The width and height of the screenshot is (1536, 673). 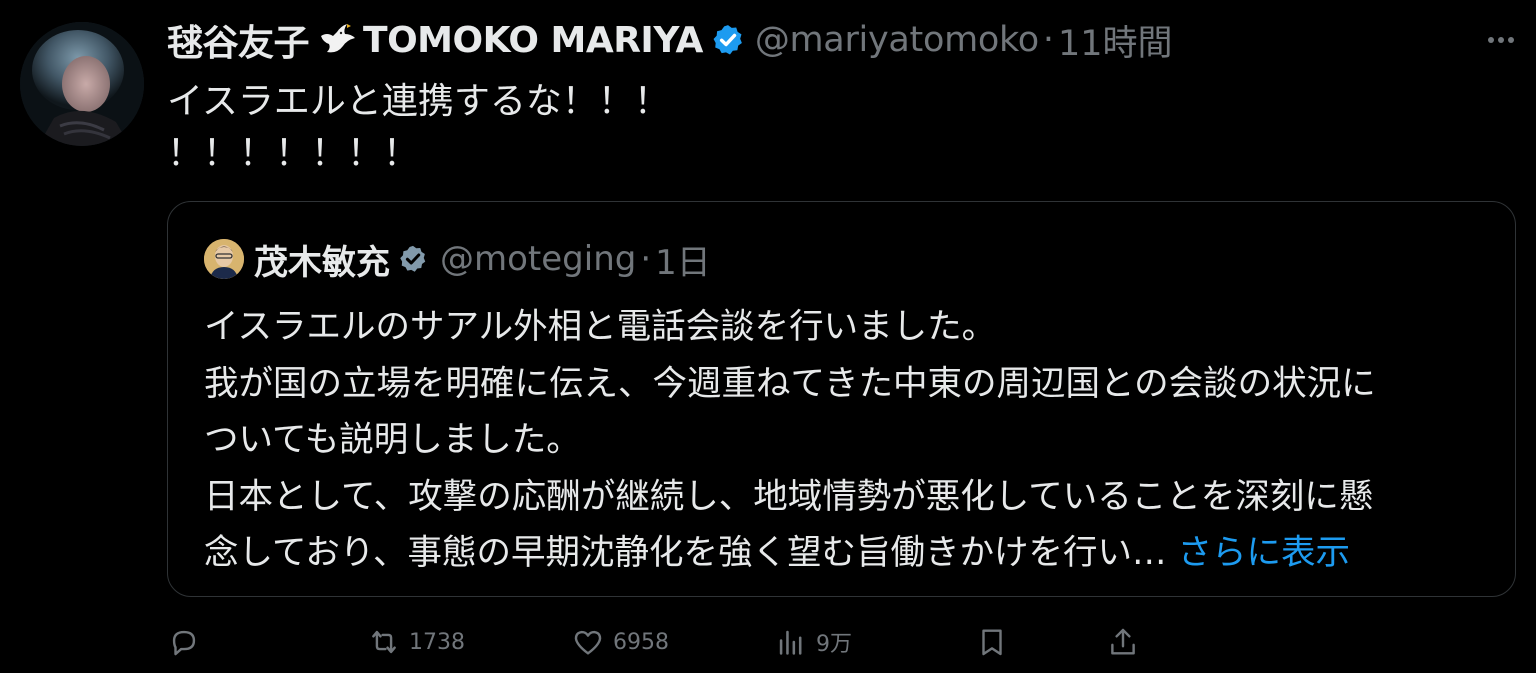 What do you see at coordinates (789, 496) in the screenshot?
I see `quote-text-line: 日本として、攻撃の応酬が継続し、地域情勢が悪化していることを深刻に懸` at bounding box center [789, 496].